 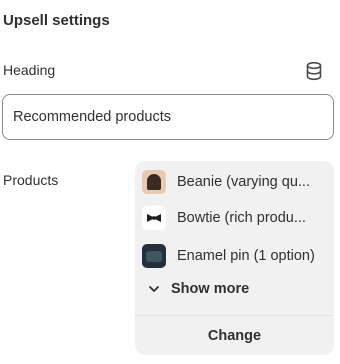 I want to click on product-item: Enamel pin (1 option), so click(x=236, y=256).